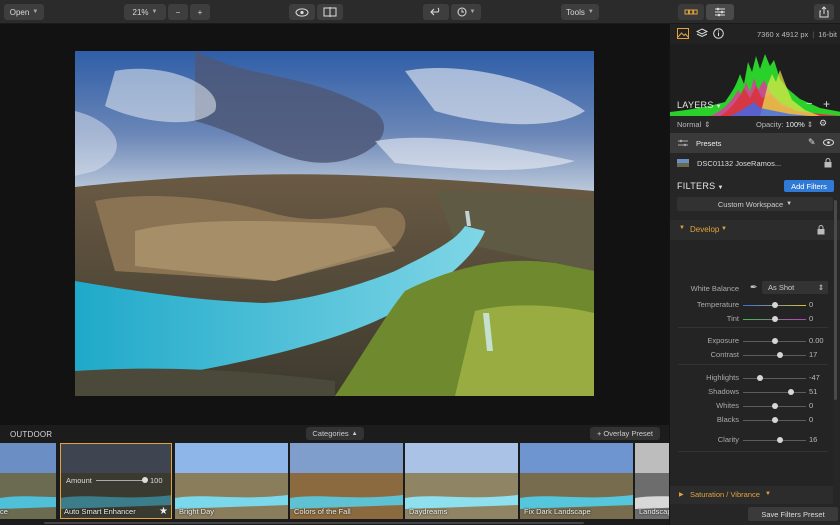  I want to click on preset-thumb: Daydreams, so click(461, 481).